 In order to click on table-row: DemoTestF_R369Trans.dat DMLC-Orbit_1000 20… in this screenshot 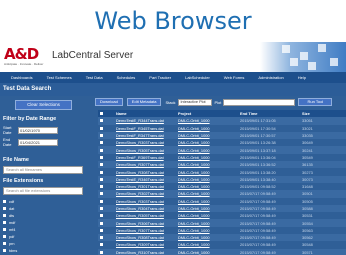, I will do `click(222, 157)`.